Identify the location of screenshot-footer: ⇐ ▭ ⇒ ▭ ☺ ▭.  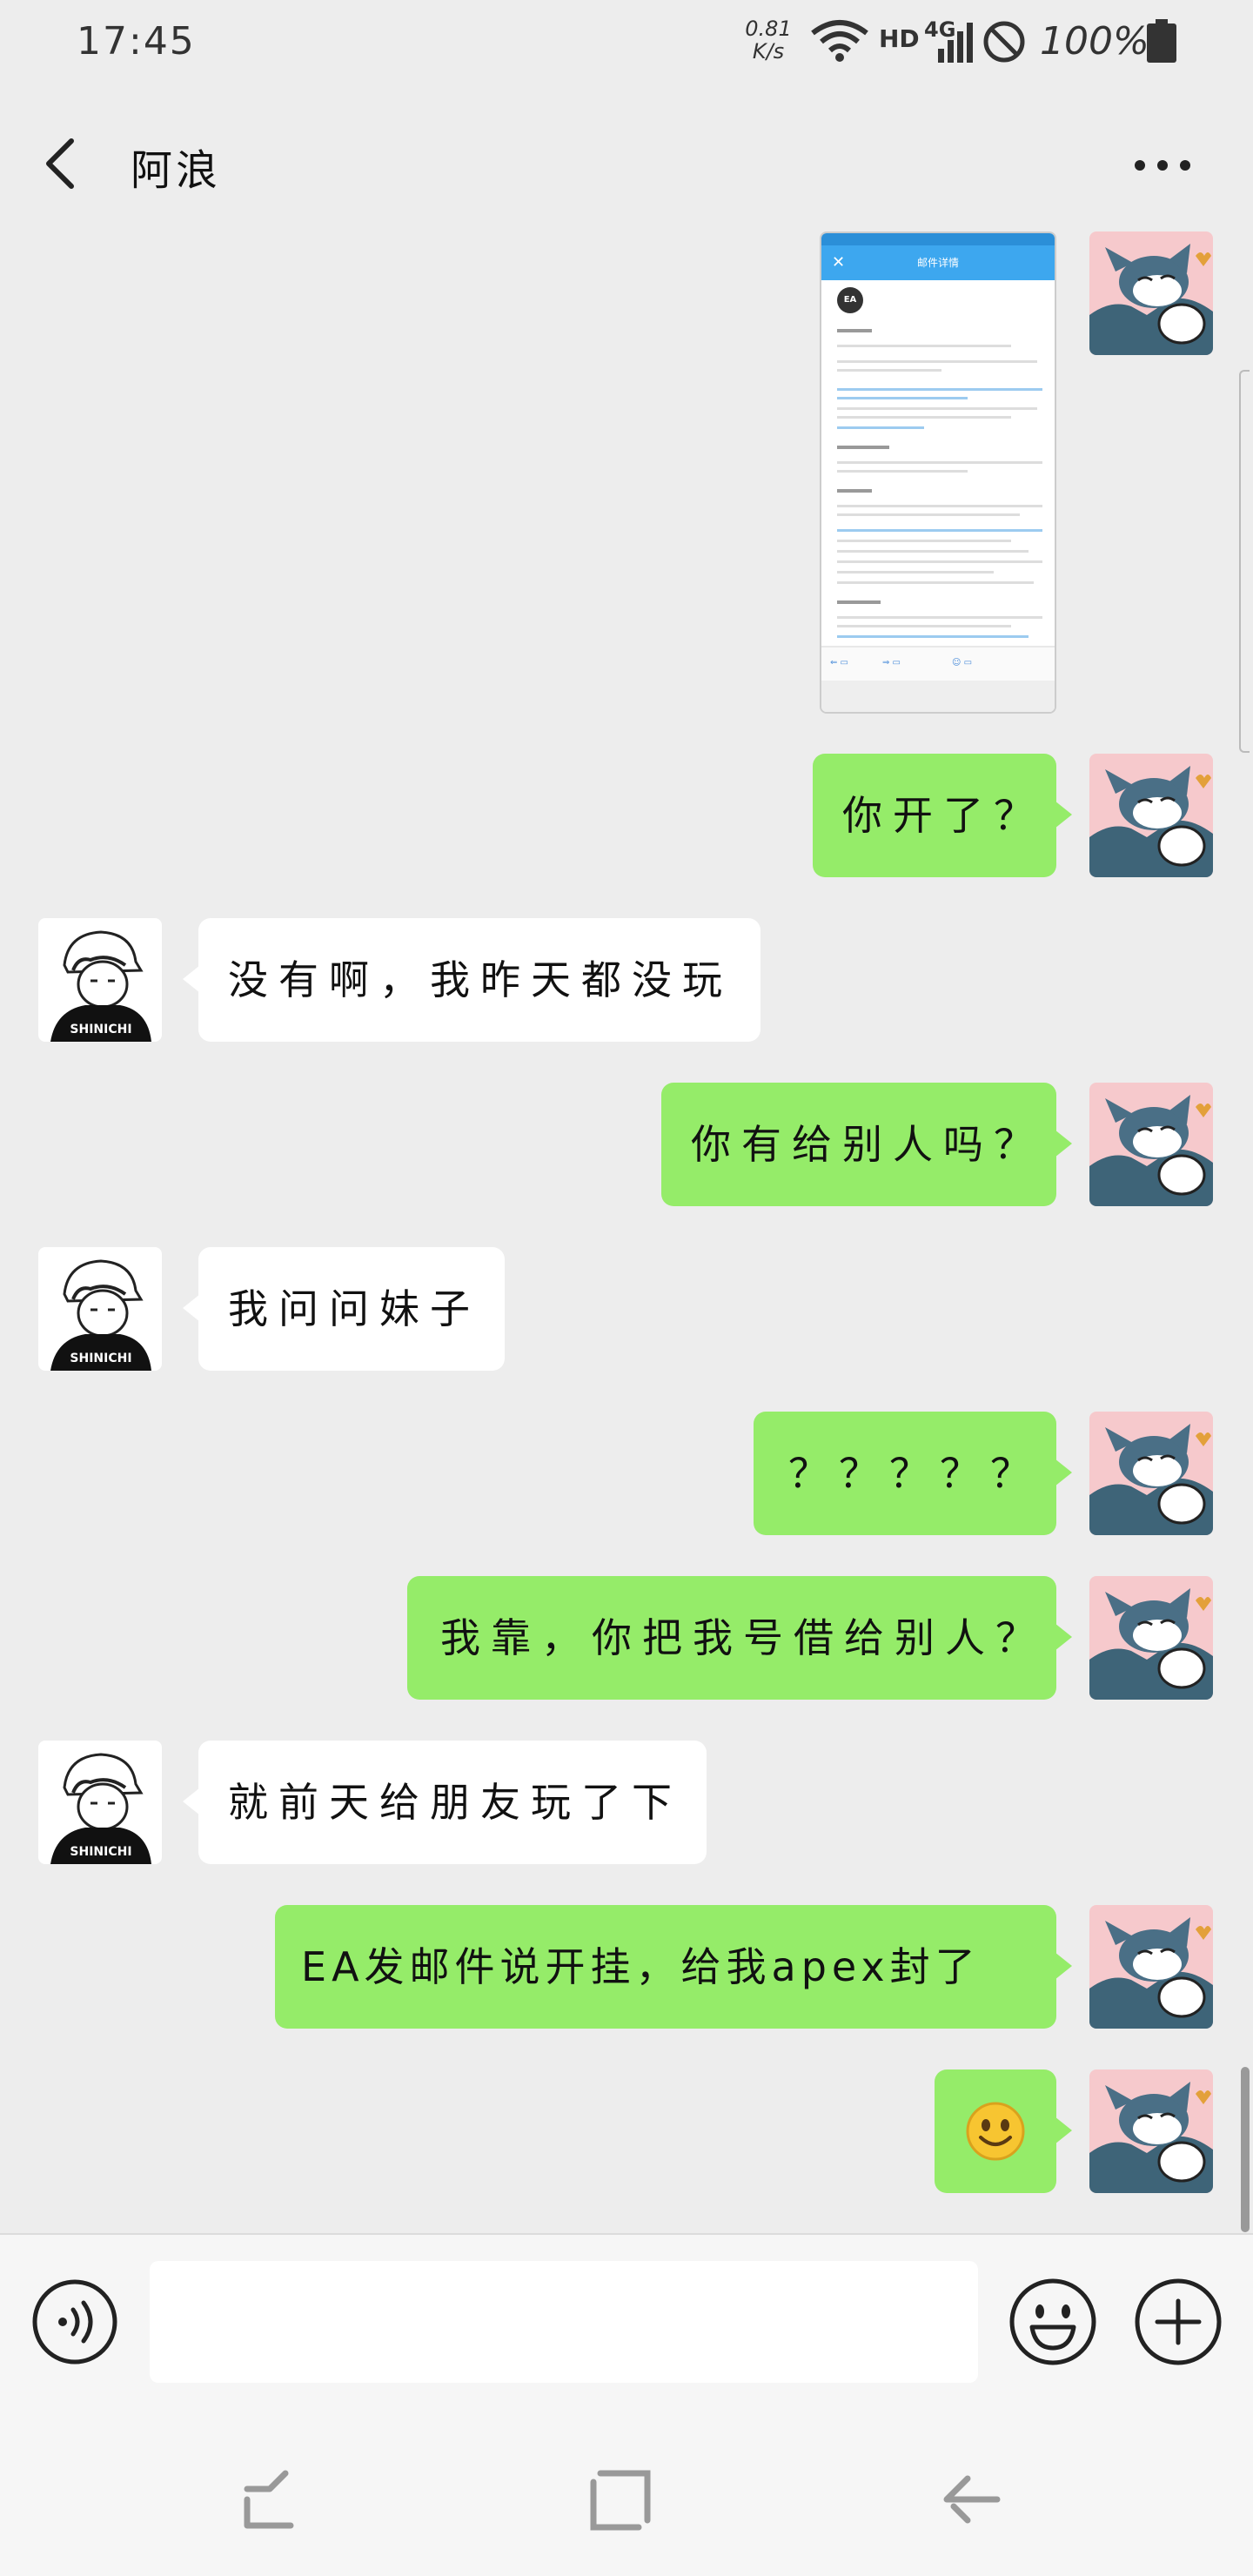
(938, 663).